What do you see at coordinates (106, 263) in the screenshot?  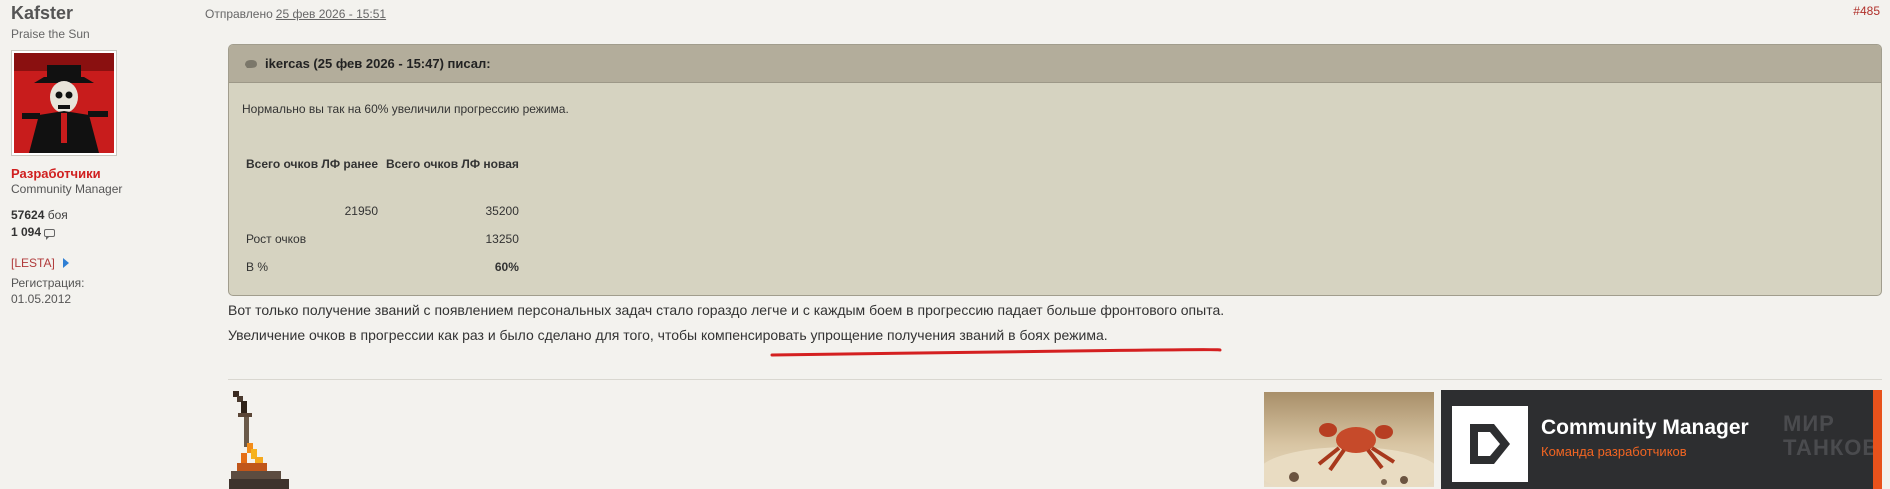 I see `clan-link: [LESTA]` at bounding box center [106, 263].